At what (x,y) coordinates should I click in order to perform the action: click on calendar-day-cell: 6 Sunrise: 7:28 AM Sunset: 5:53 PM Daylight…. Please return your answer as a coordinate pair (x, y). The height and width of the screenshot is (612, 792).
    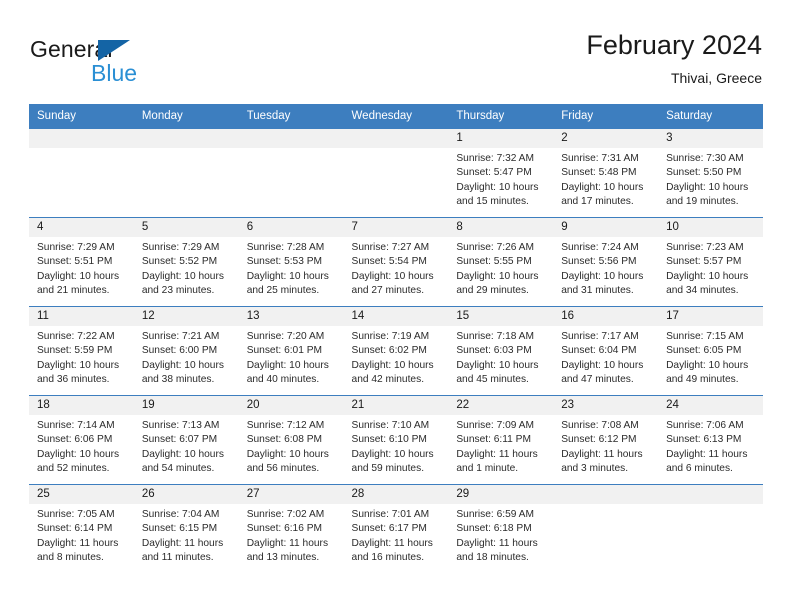
    Looking at the image, I should click on (291, 261).